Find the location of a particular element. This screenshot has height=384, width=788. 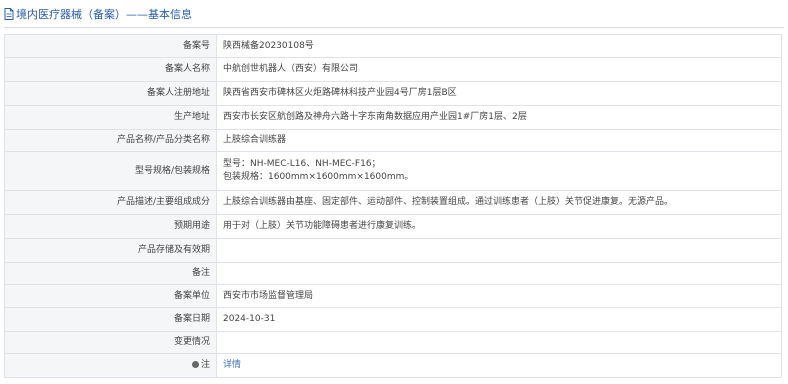

row-label: 预期用途 is located at coordinates (110, 226).